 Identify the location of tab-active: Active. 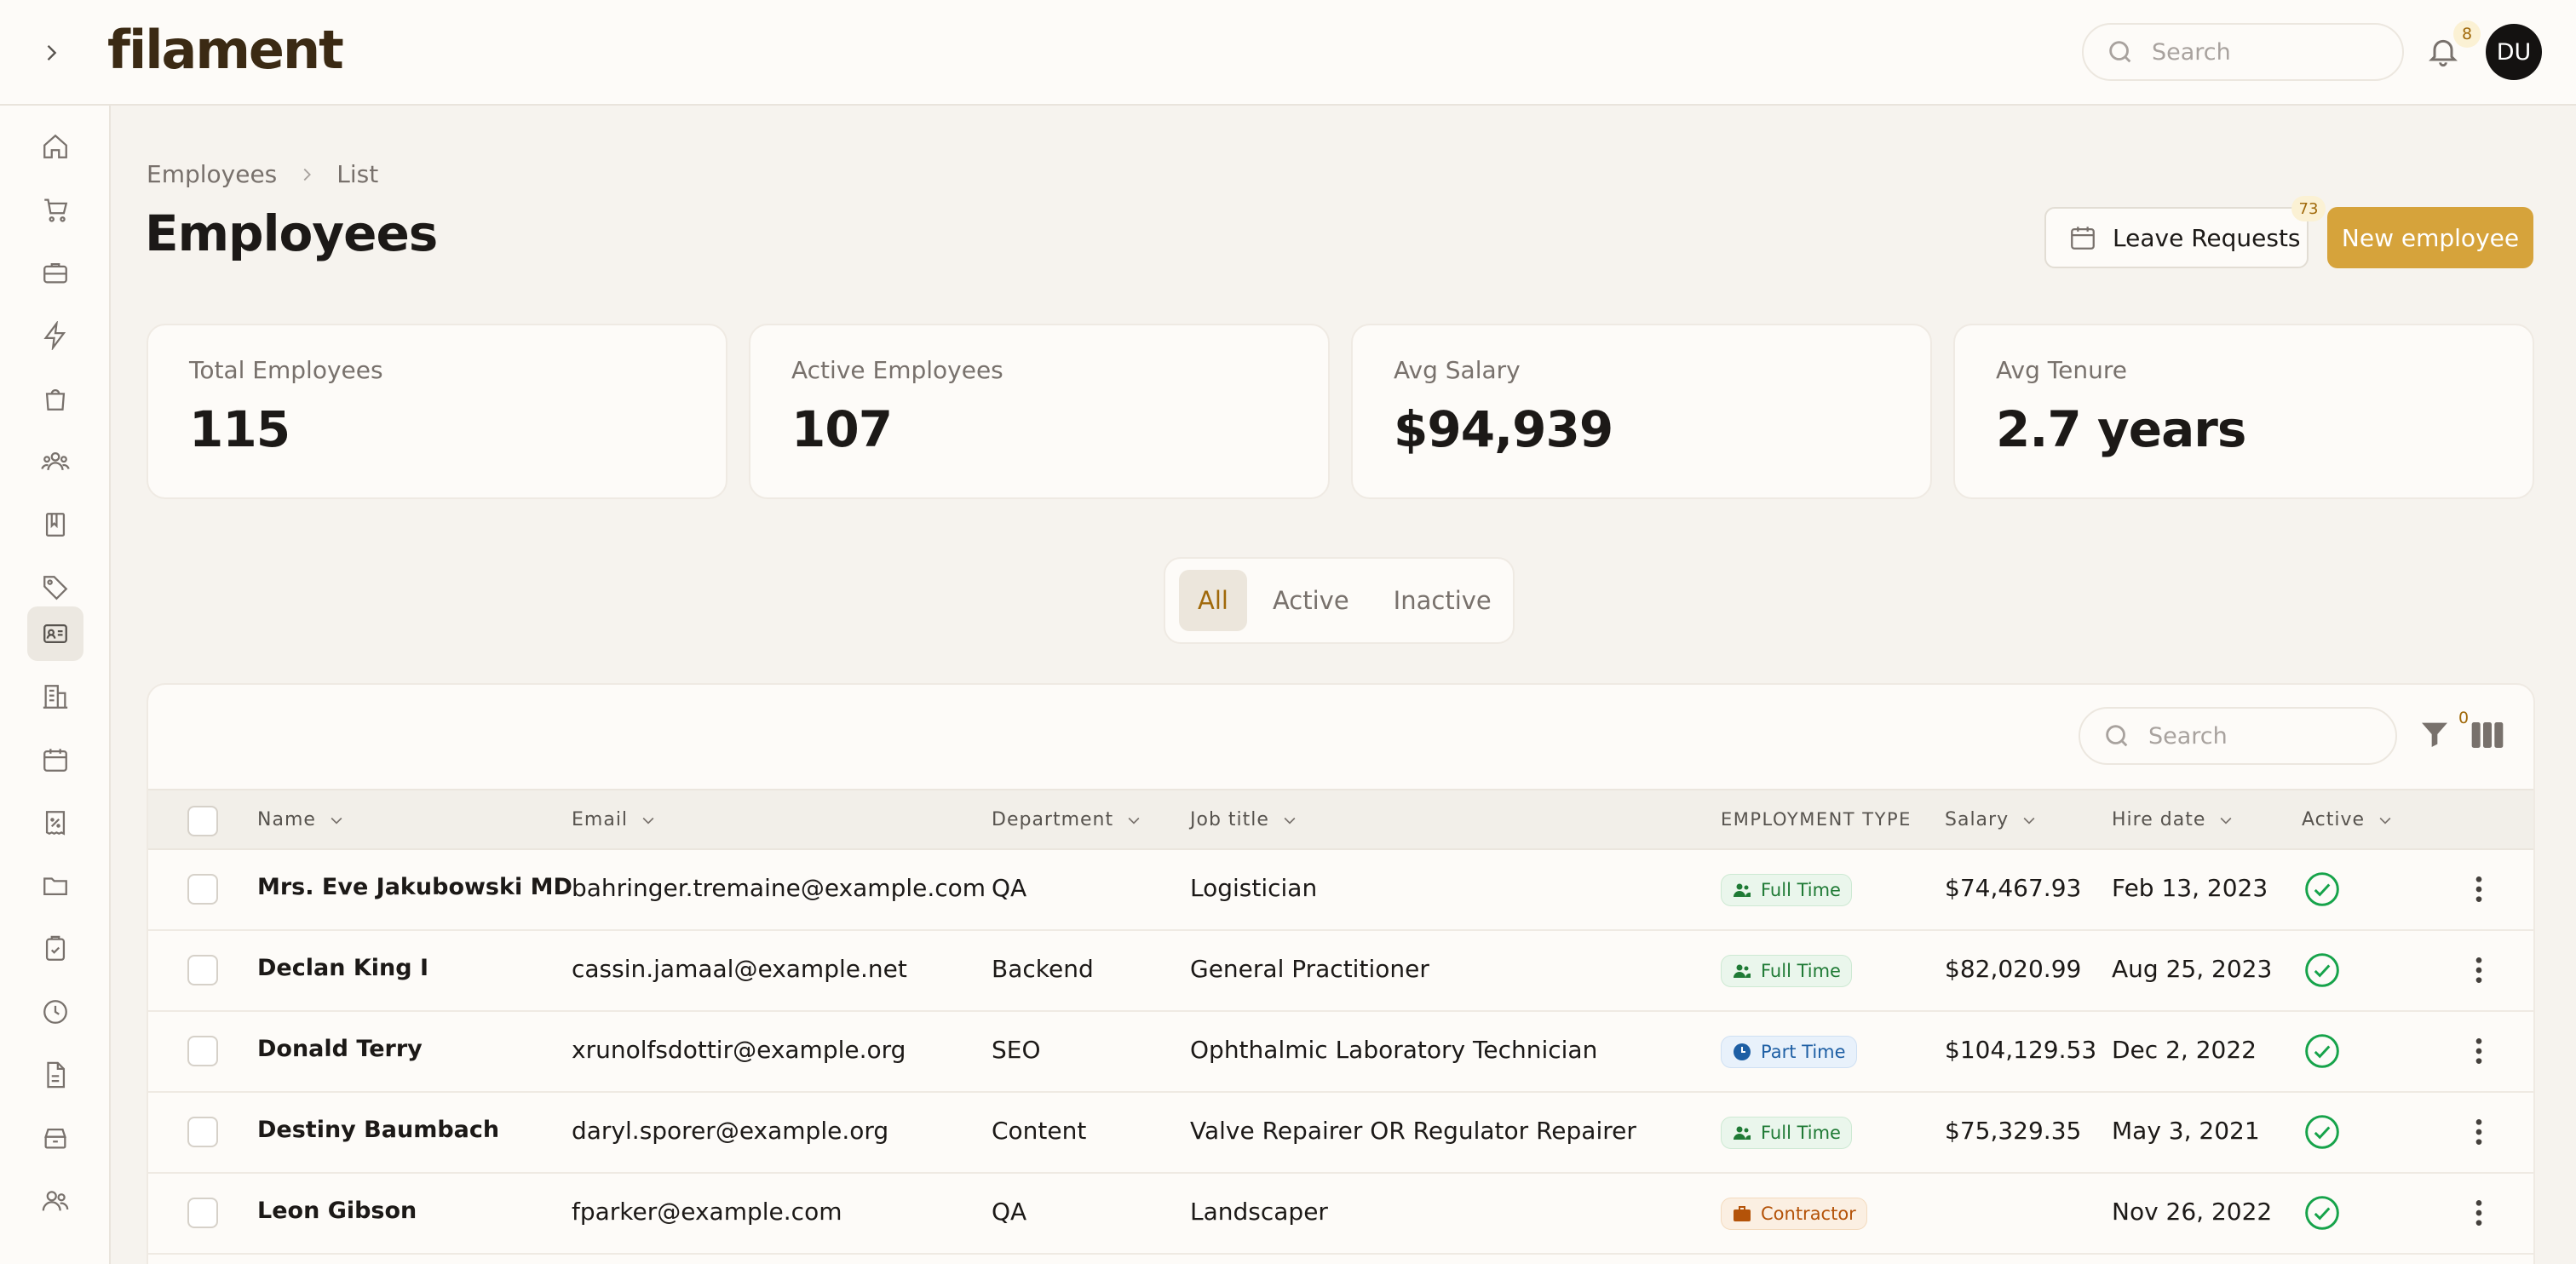
(1311, 600).